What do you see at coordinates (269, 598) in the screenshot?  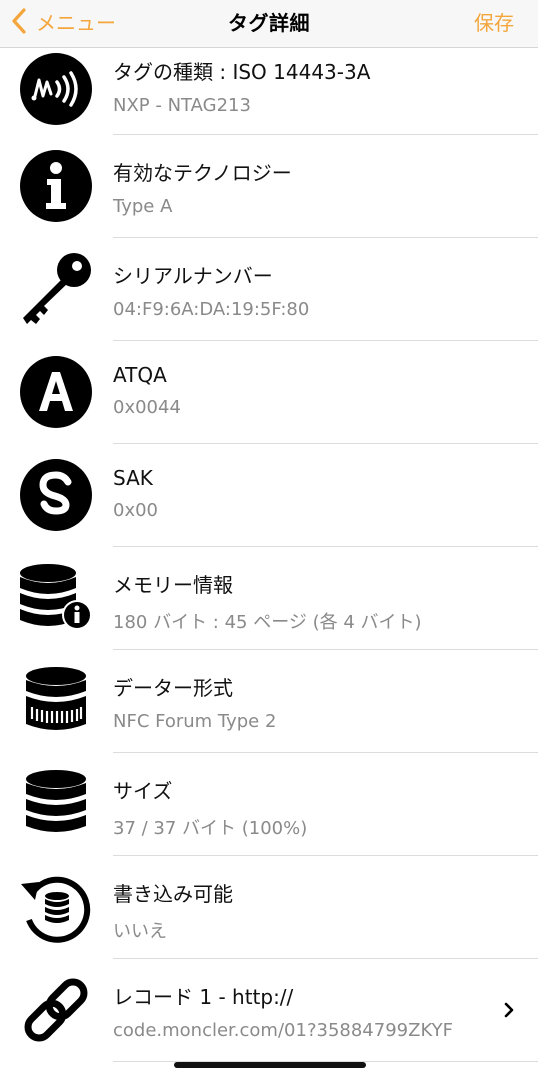 I see `list-item-memory-info: メモリー情報 180 バイト : 45 ページ (各 4 バイト)` at bounding box center [269, 598].